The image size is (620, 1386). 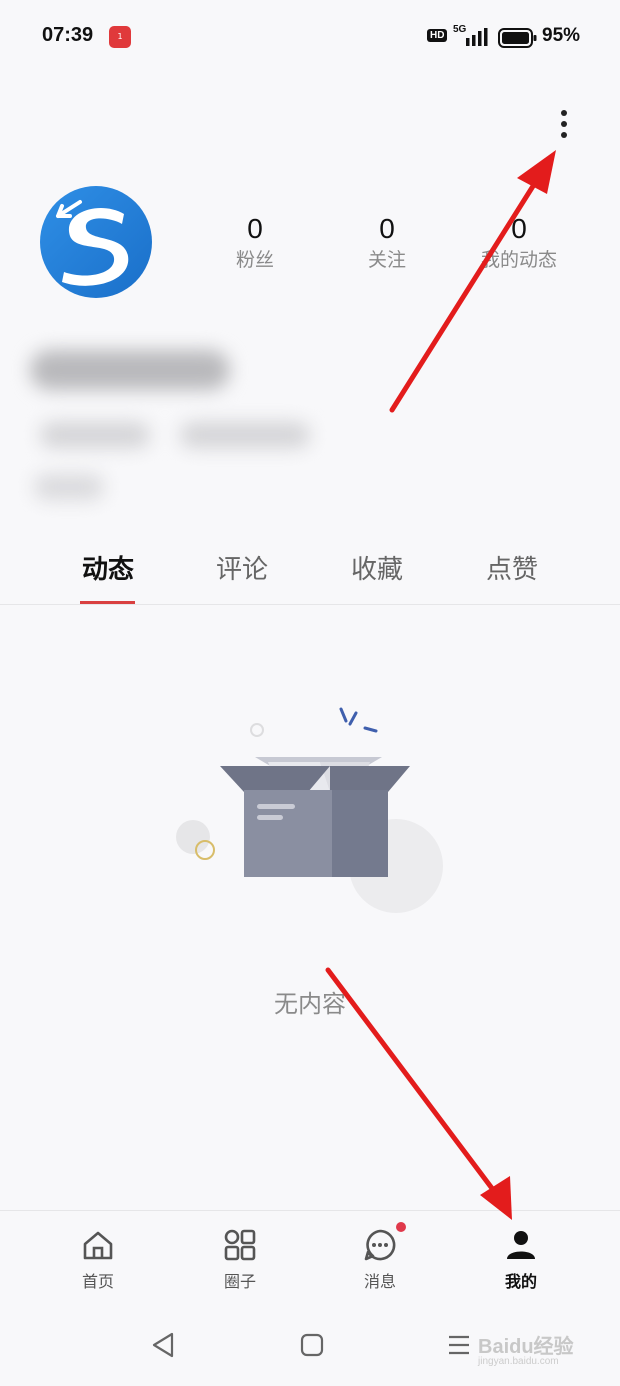 I want to click on annotation-arrow-bottom, so click(x=418, y=1093).